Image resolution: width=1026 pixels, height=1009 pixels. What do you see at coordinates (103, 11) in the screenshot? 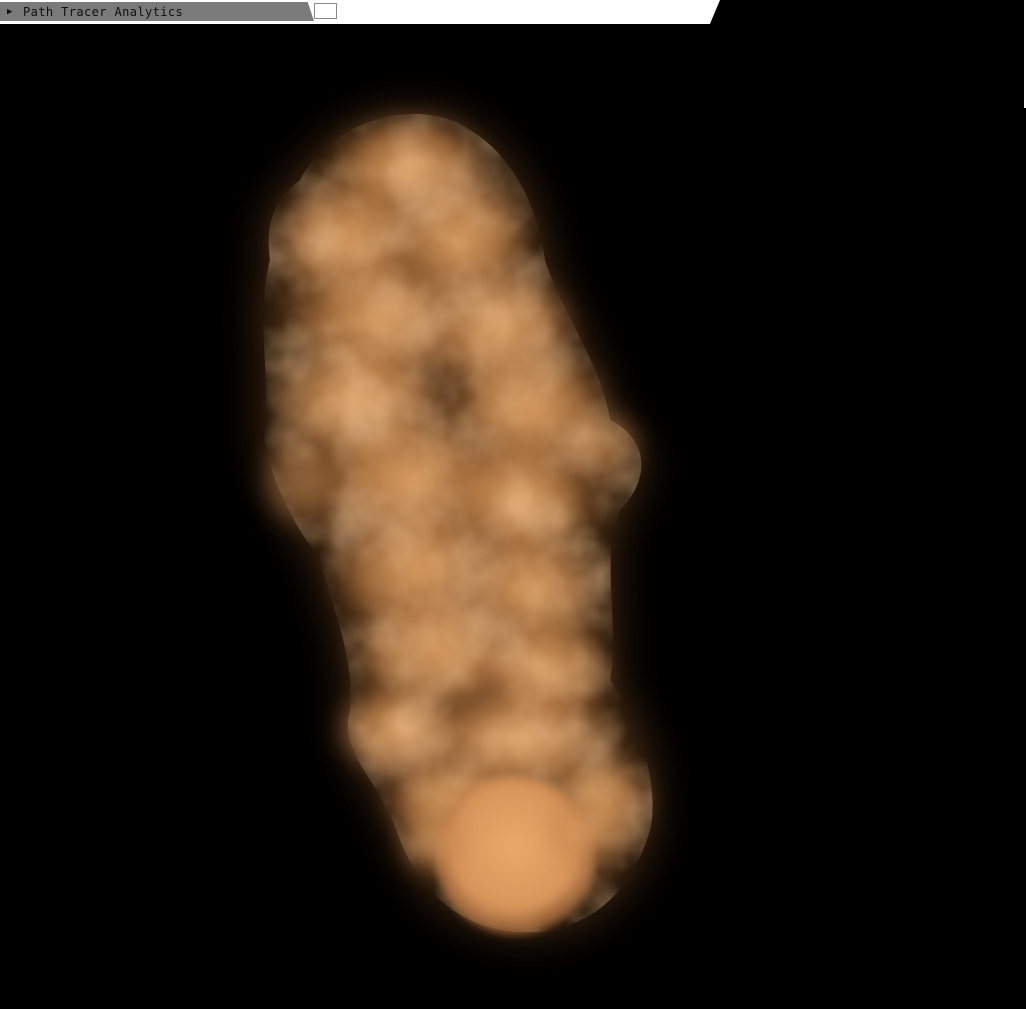
I see `window-title: Path Tracer Analytics` at bounding box center [103, 11].